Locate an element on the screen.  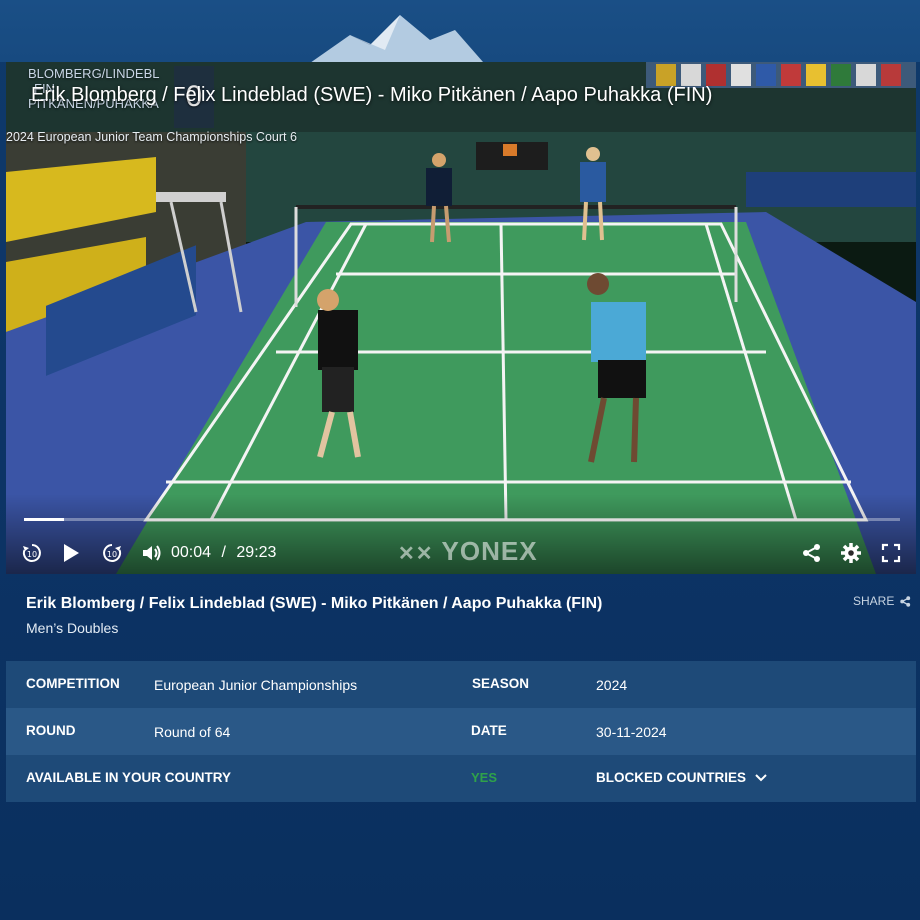
volume-button is located at coordinates (152, 553).